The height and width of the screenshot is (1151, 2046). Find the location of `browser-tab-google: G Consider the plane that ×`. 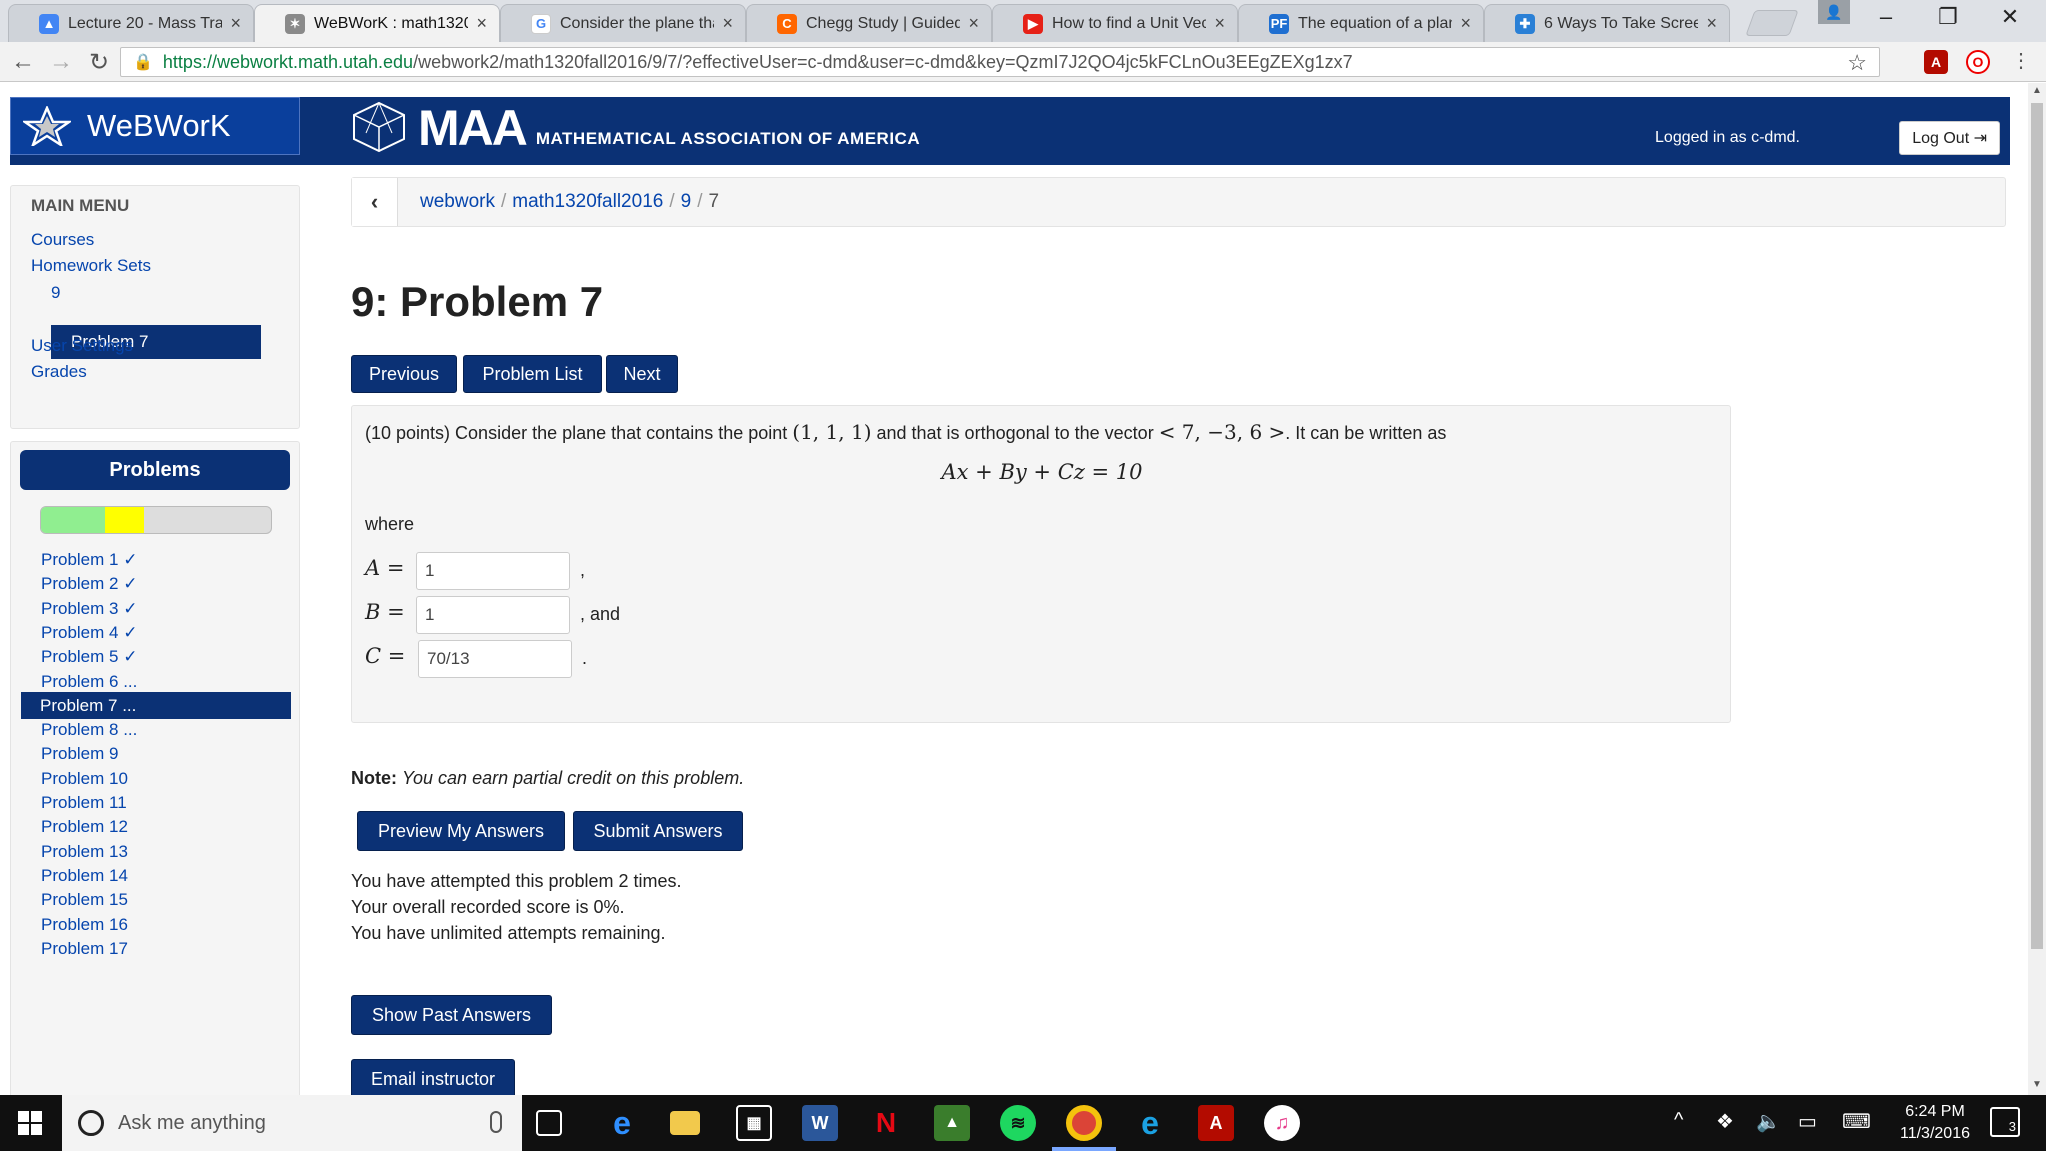

browser-tab-google: G Consider the plane that × is located at coordinates (623, 23).